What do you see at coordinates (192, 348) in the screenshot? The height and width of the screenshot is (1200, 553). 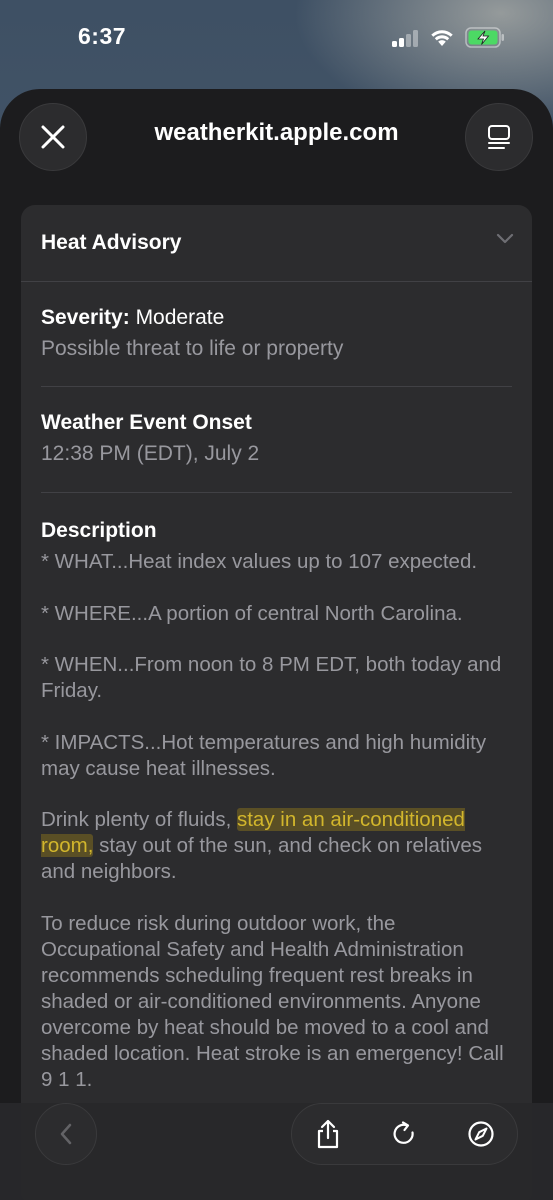 I see `severity-note: Possible threat to life or property` at bounding box center [192, 348].